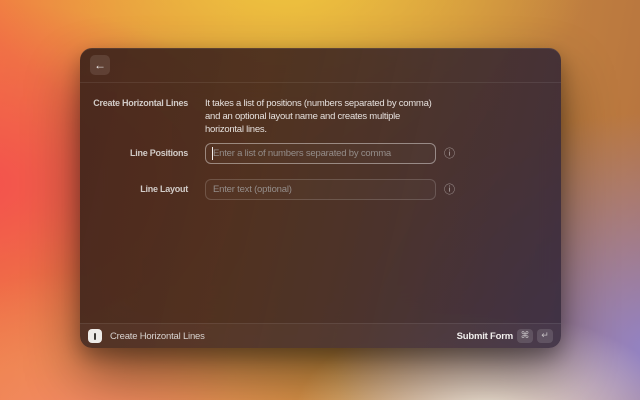 The height and width of the screenshot is (400, 640). I want to click on command-key-icon: ⌘, so click(525, 336).